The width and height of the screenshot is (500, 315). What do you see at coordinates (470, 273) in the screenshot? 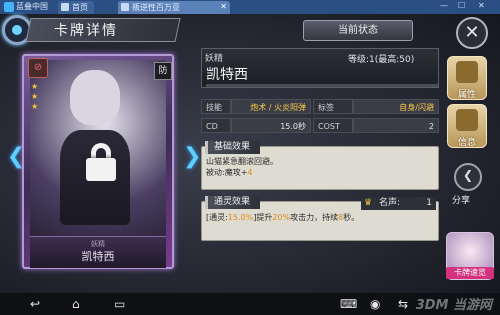
I see `card-guide-label: 卡牌速览` at bounding box center [470, 273].